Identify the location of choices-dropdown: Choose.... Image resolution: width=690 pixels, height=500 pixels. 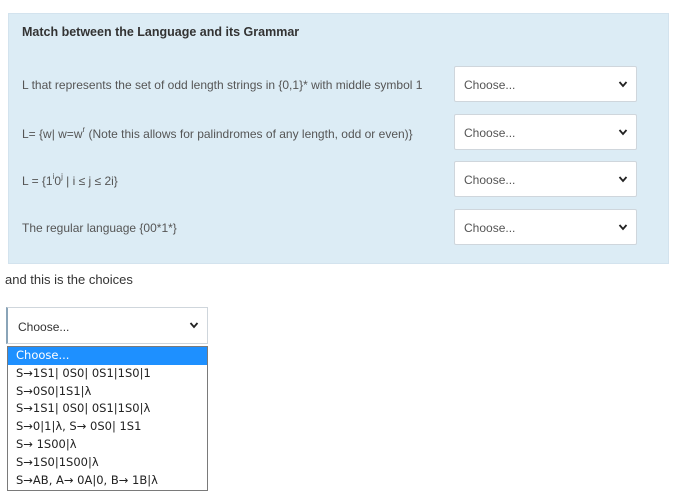
(107, 325).